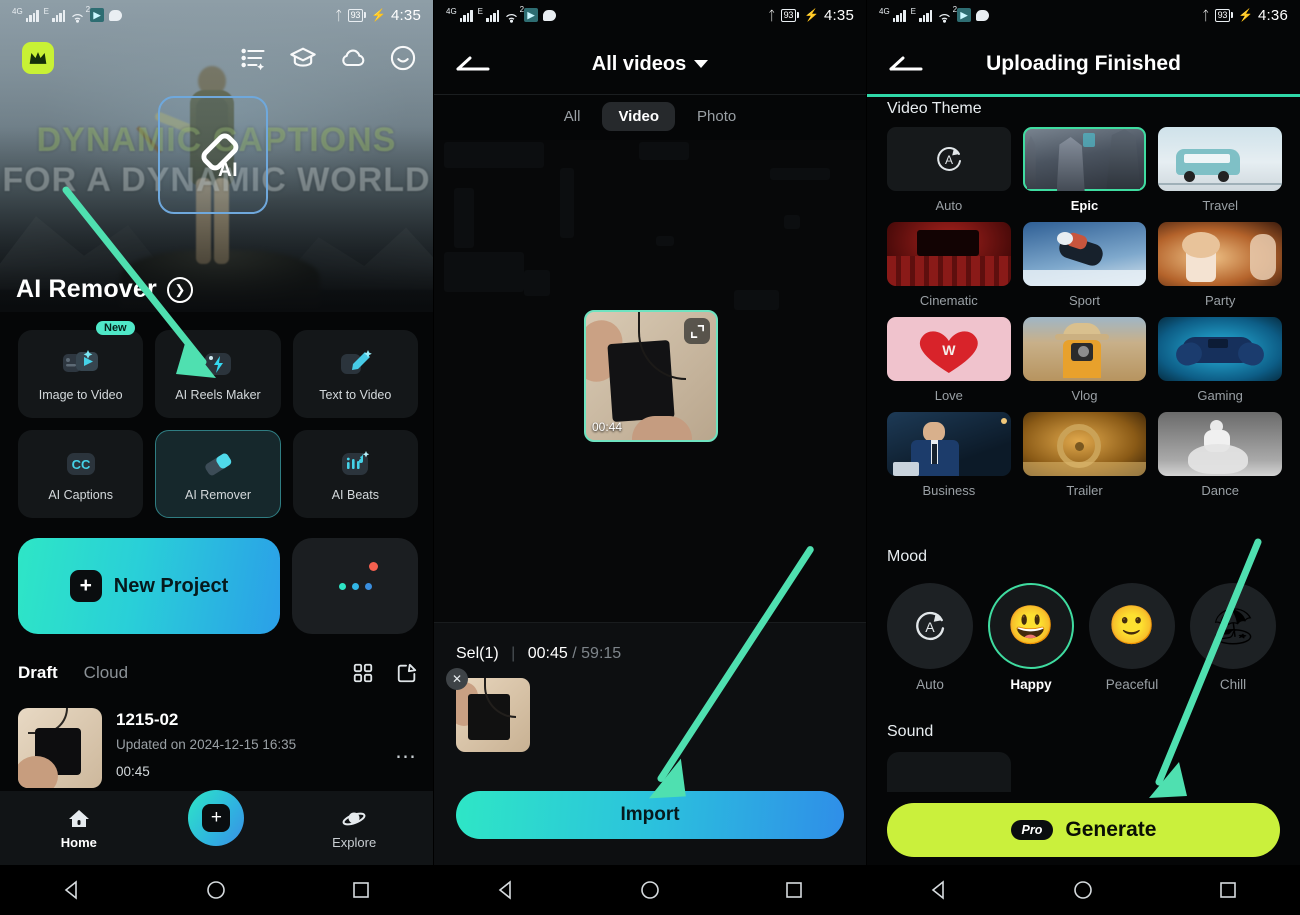 This screenshot has height=915, width=1300. Describe the element at coordinates (1084, 455) in the screenshot. I see `theme-option-trailer: Trailer` at that location.